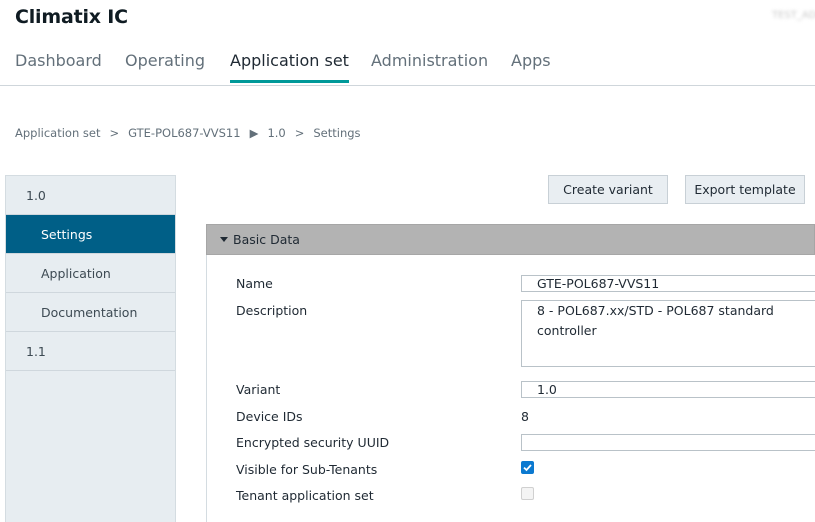 The width and height of the screenshot is (815, 522). Describe the element at coordinates (525, 416) in the screenshot. I see `device-ids-value: 8` at that location.